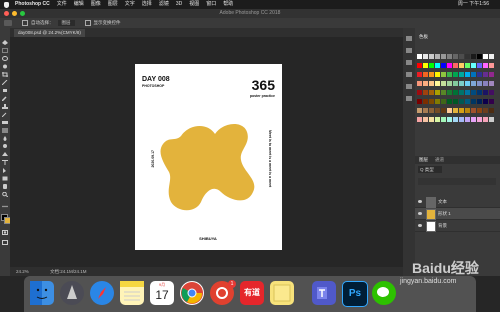 This screenshot has height=312, width=500. What do you see at coordinates (5, 242) in the screenshot?
I see `screen-mode-icon` at bounding box center [5, 242].